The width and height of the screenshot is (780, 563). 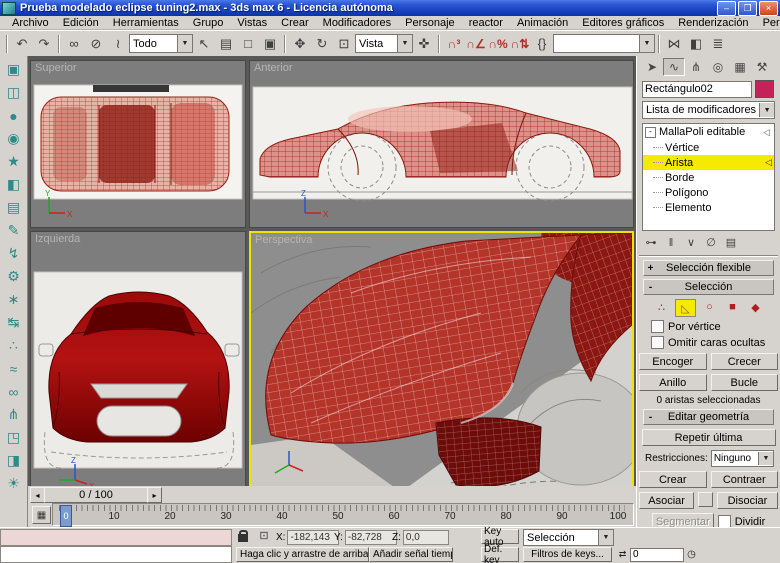 I want to click on viewport-top-canvas: Y X, so click(x=138, y=144).